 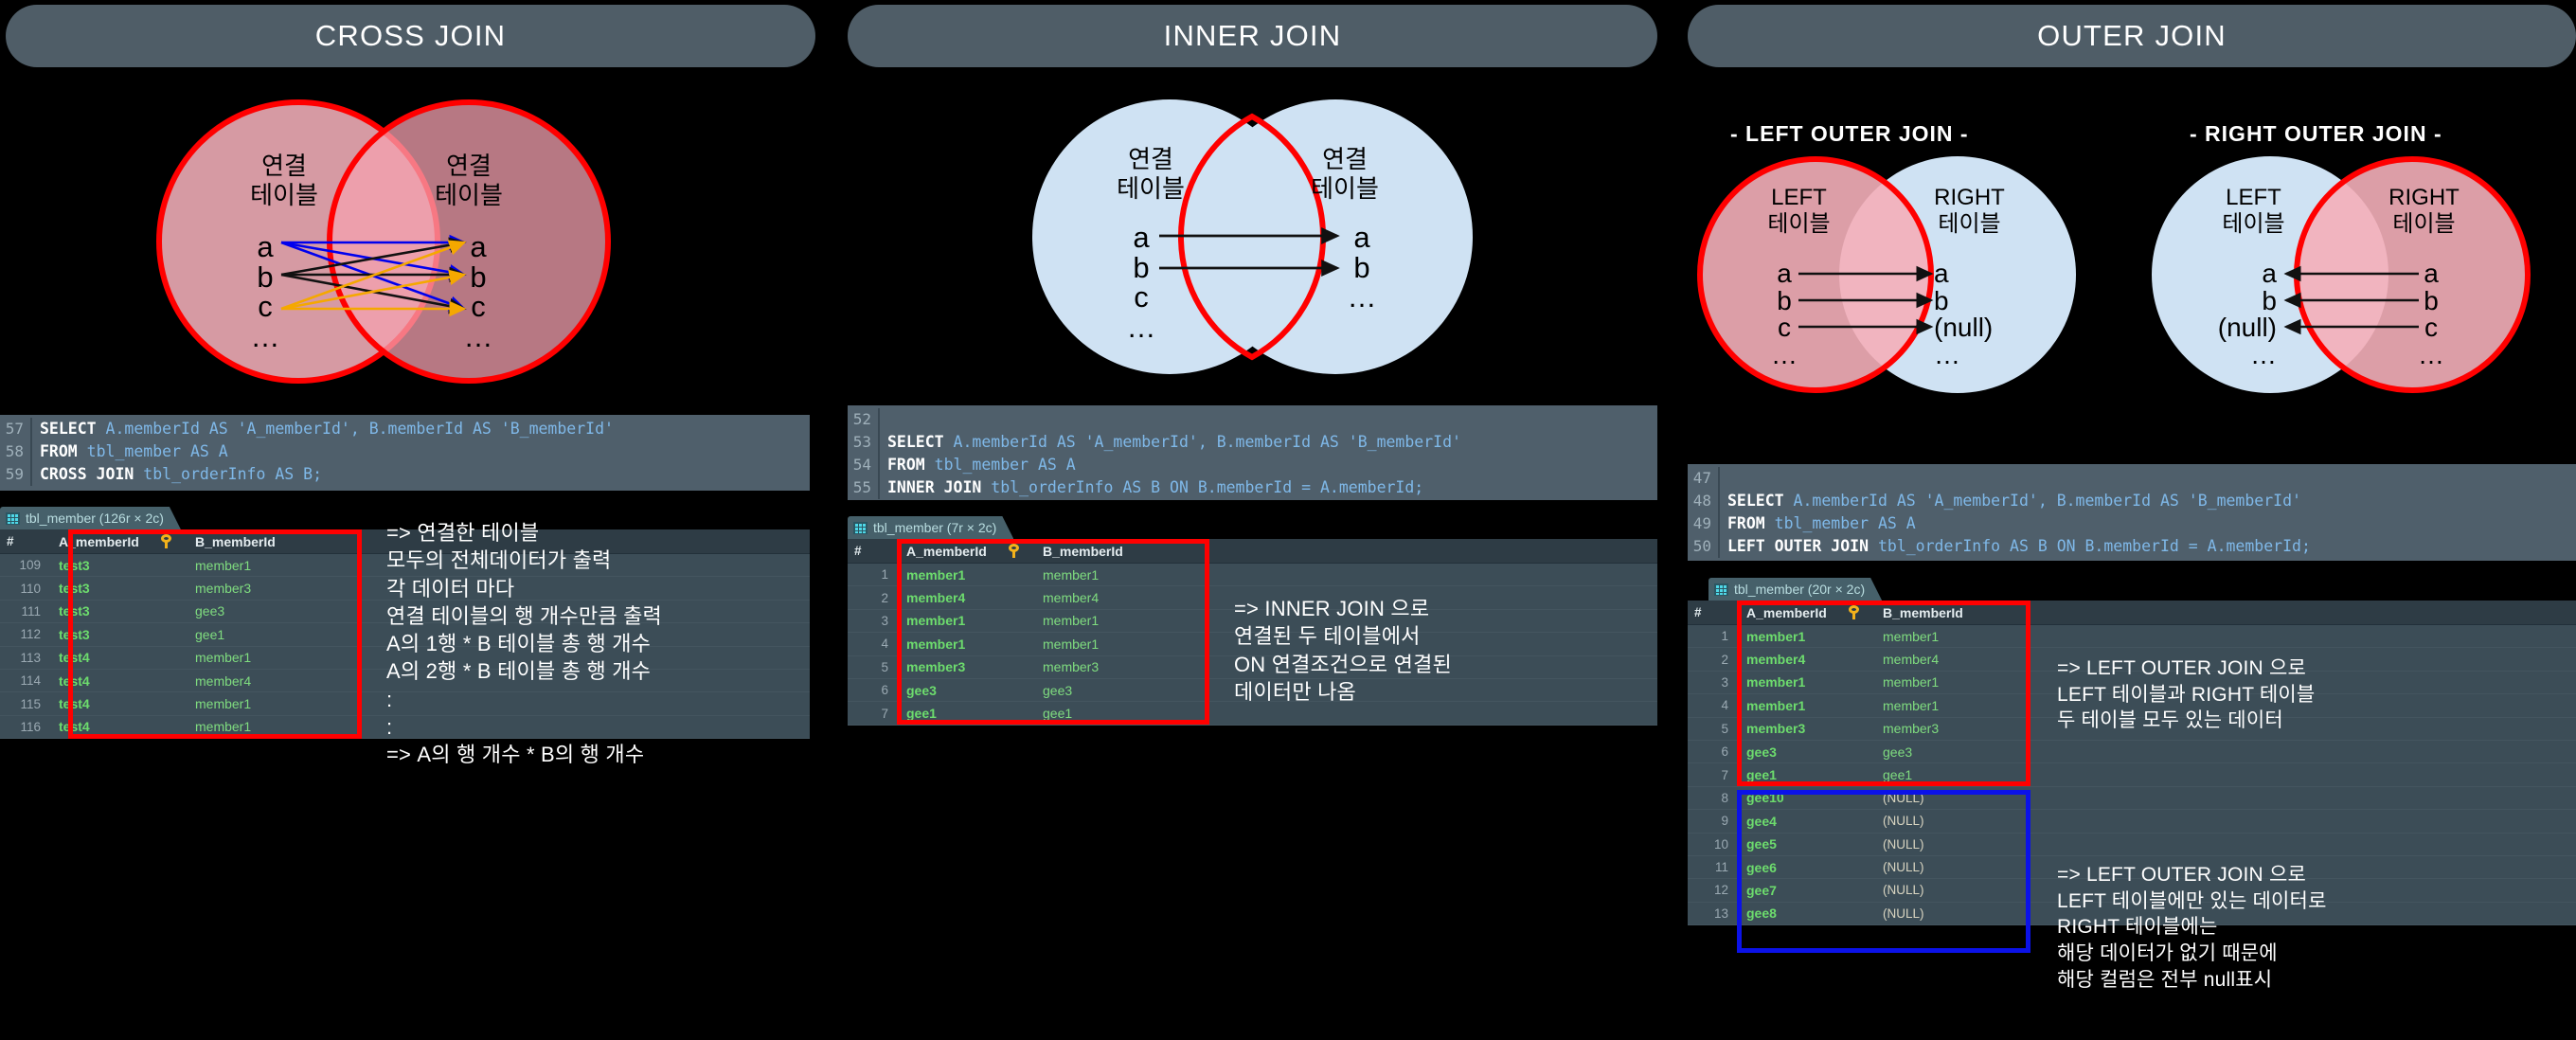 What do you see at coordinates (1249, 252) in the screenshot?
I see `inner-join-arrows` at bounding box center [1249, 252].